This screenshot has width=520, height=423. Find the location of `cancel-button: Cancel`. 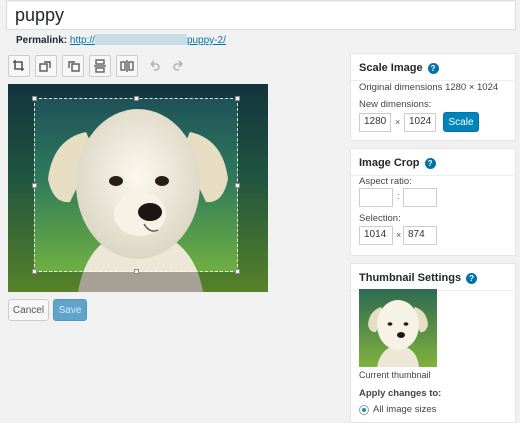

cancel-button: Cancel is located at coordinates (28, 310).